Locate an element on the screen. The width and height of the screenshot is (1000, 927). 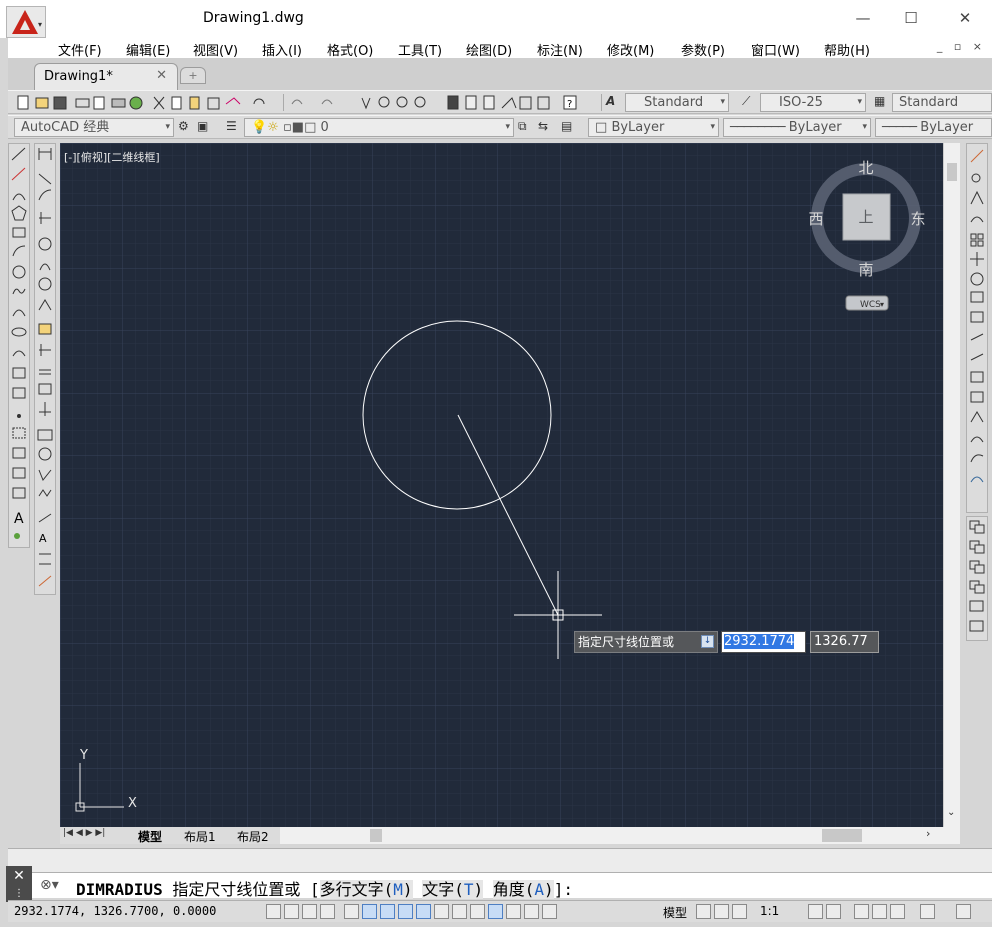
option-text-close: ) is located at coordinates (478, 889).